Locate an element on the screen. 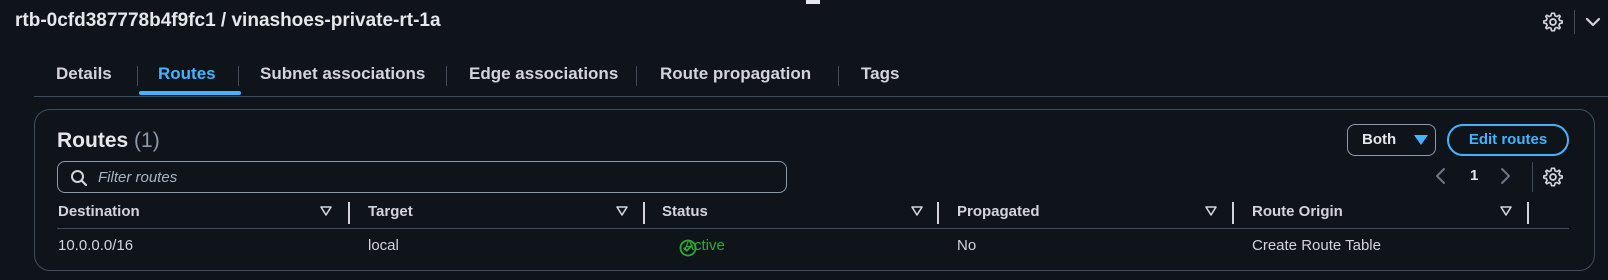 The width and height of the screenshot is (1608, 280). caret-down-icon is located at coordinates (1421, 140).